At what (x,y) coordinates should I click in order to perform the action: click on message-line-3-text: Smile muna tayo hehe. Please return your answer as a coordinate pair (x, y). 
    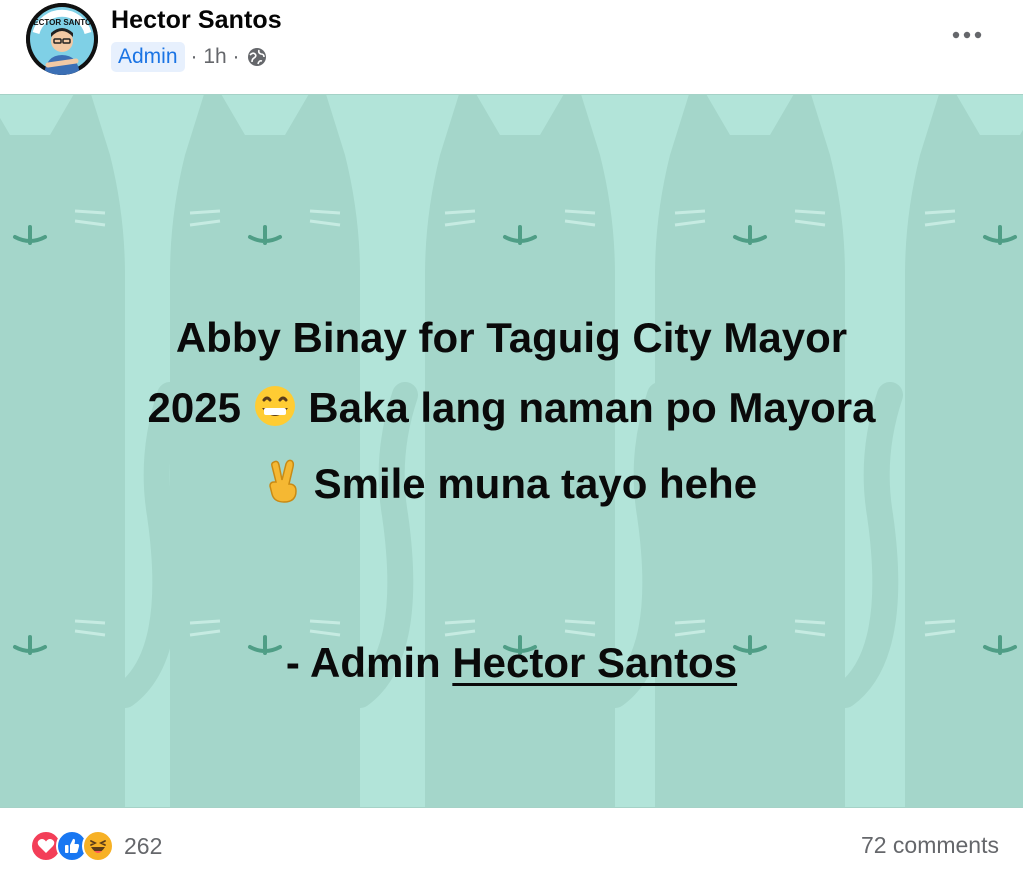
    Looking at the image, I should click on (535, 483).